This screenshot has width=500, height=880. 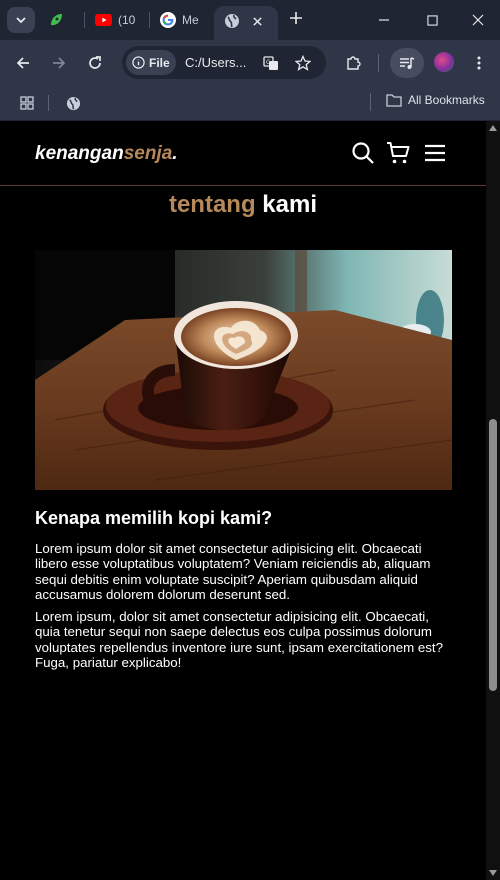 What do you see at coordinates (493, 555) in the screenshot?
I see `scrollbar-thumb` at bounding box center [493, 555].